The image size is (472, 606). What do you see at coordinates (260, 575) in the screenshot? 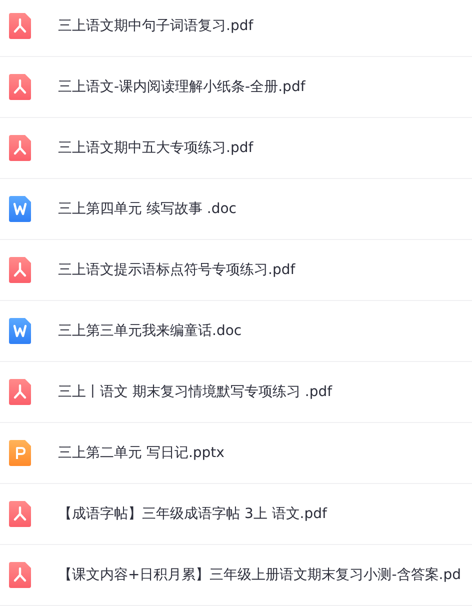
I see `file-name: 【课文内容+日积月累】三年级上册语文期末复习小测-含答案.pd` at bounding box center [260, 575].